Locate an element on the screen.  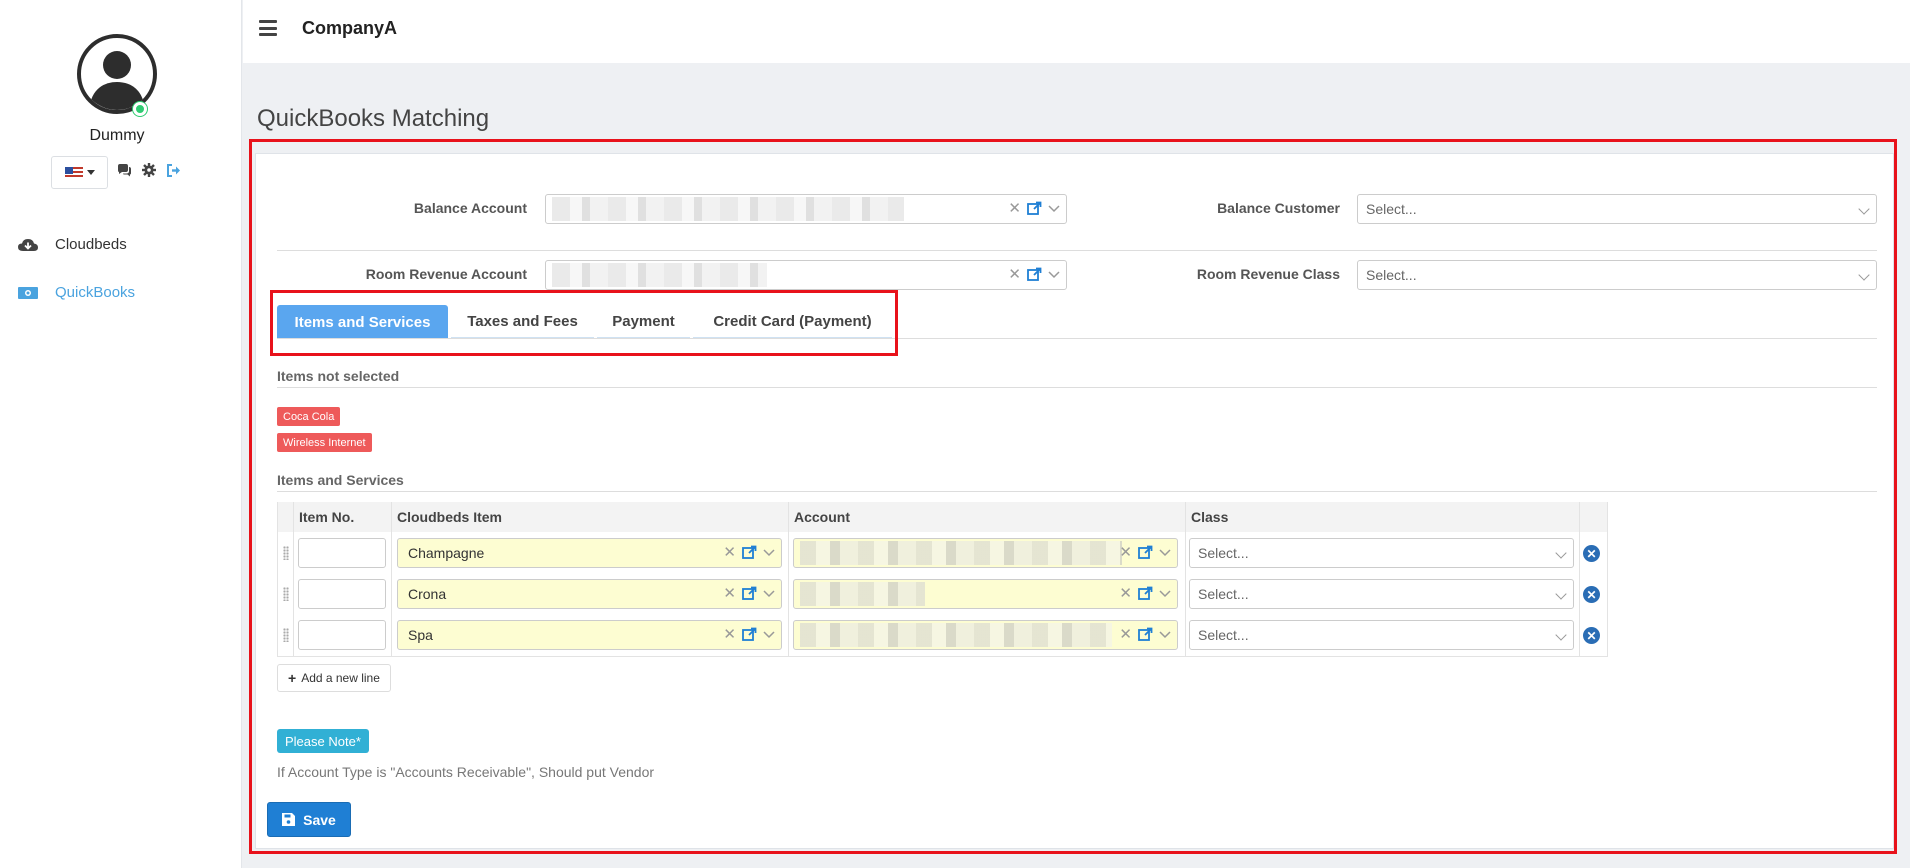
page-title: QuickBooks Matching is located at coordinates (373, 118).